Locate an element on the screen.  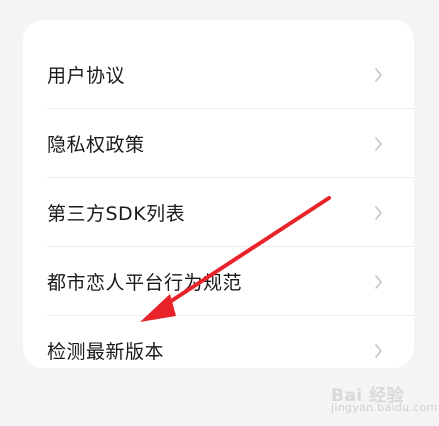
menu-item-platform-rules: 都市恋人平台行为规范 is located at coordinates (218, 281).